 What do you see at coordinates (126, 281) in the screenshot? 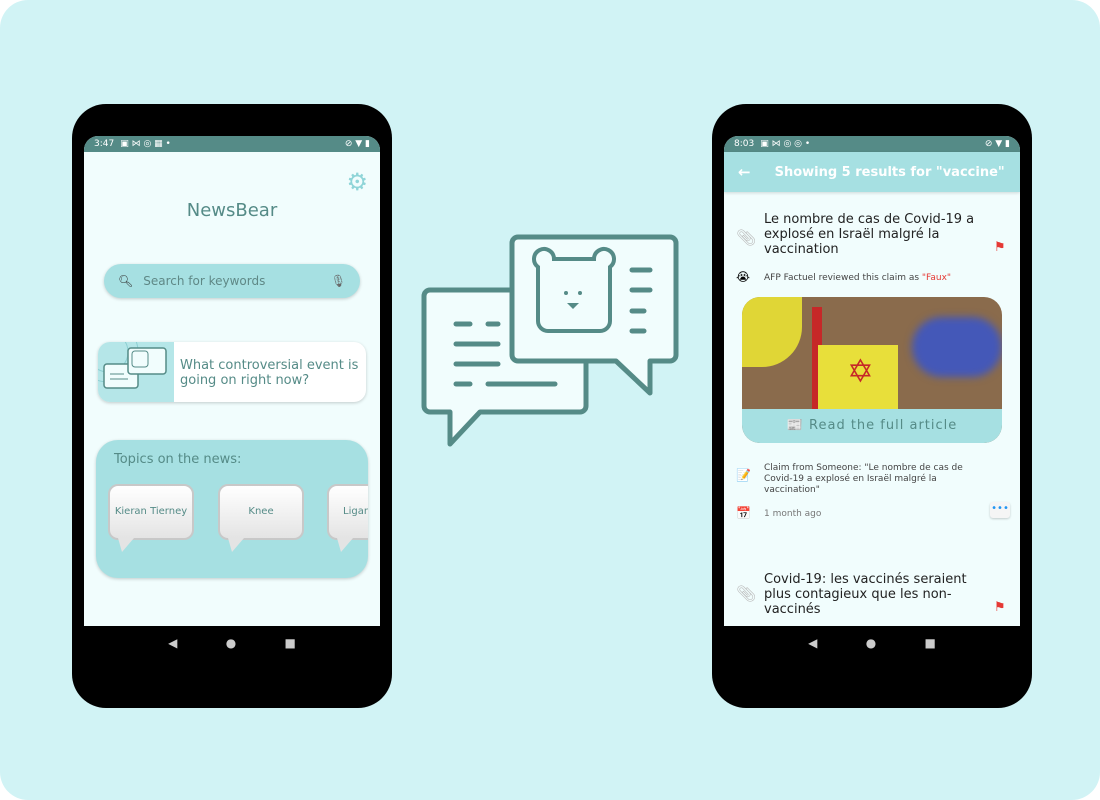
I see `search-icon: 🔍︎` at bounding box center [126, 281].